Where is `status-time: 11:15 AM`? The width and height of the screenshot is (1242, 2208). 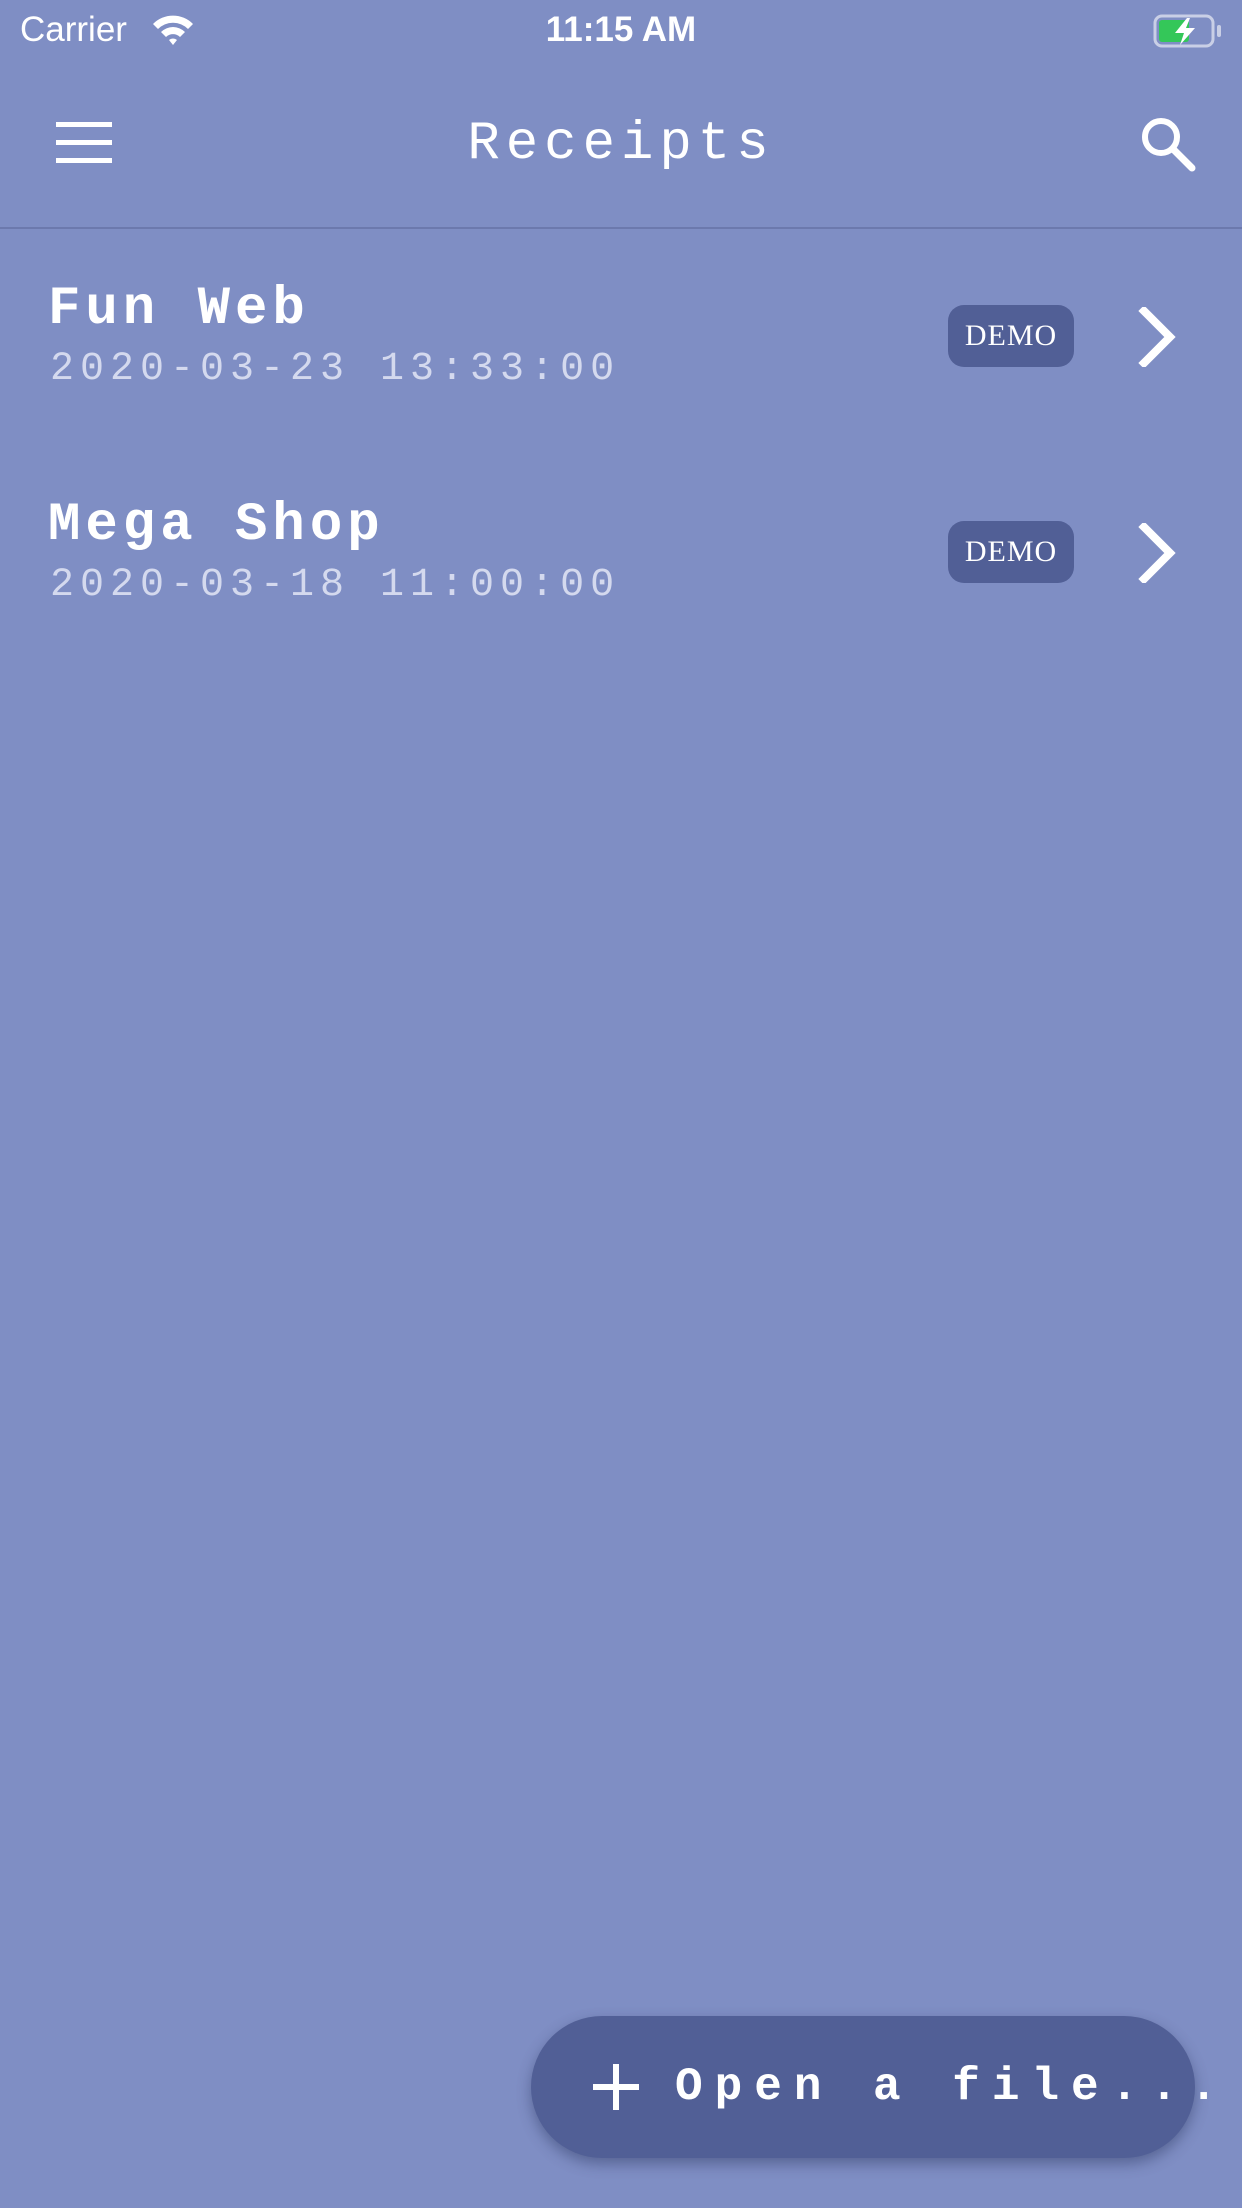
status-time: 11:15 AM is located at coordinates (621, 29).